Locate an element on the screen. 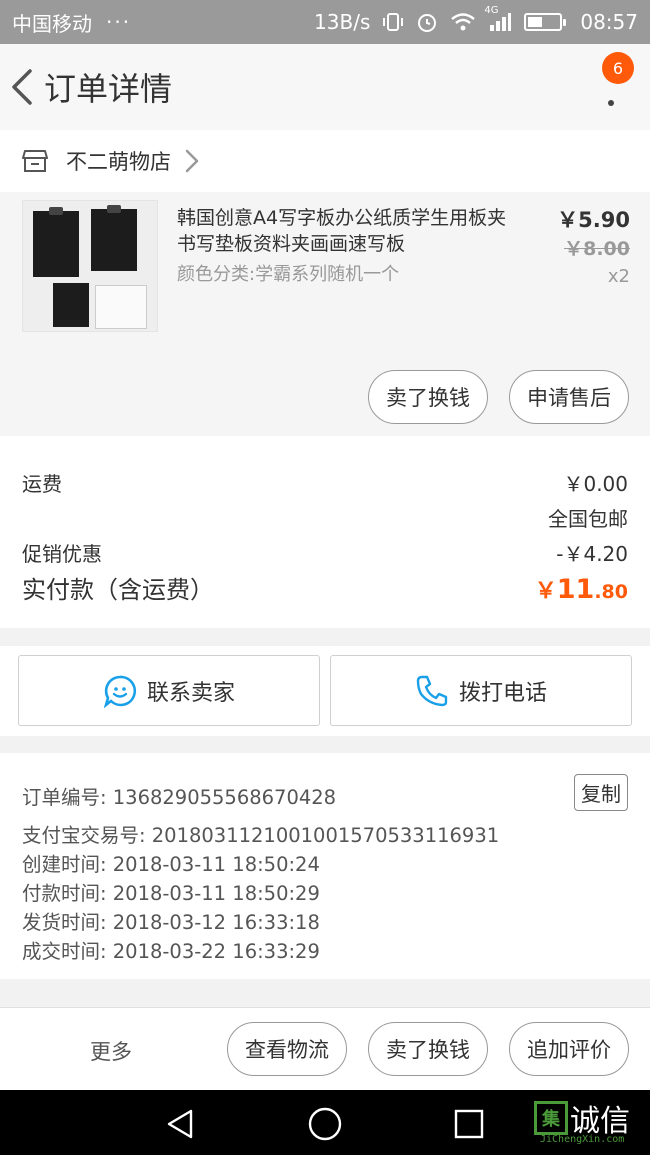 The width and height of the screenshot is (650, 1155). back-button is located at coordinates (22, 87).